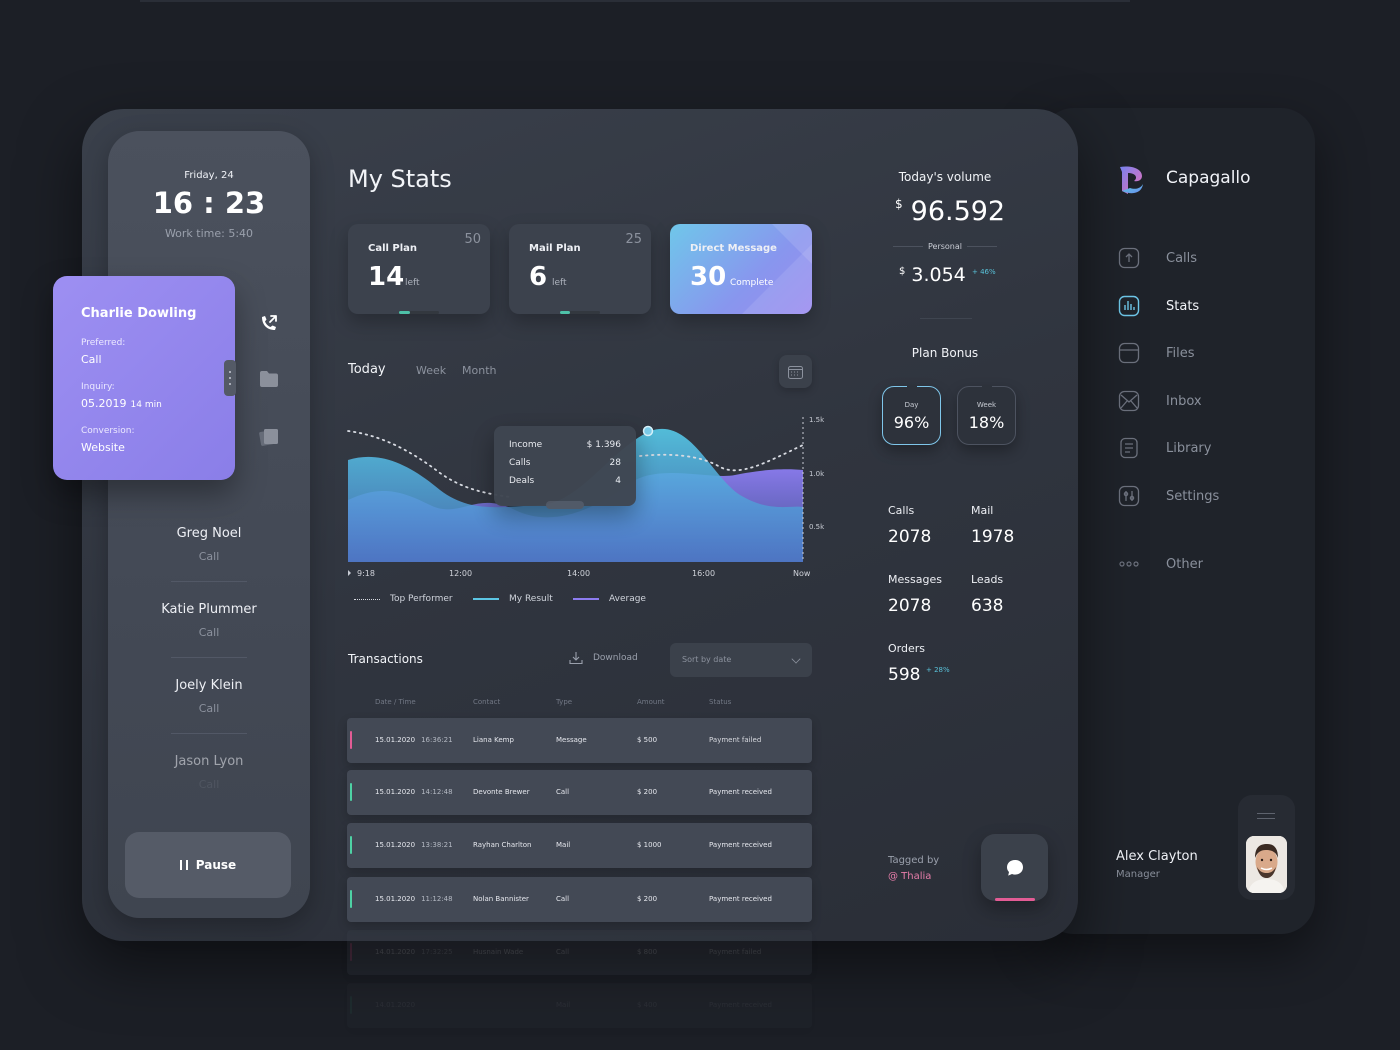 This screenshot has width=1400, height=1050. I want to click on plan-value: 14, so click(386, 277).